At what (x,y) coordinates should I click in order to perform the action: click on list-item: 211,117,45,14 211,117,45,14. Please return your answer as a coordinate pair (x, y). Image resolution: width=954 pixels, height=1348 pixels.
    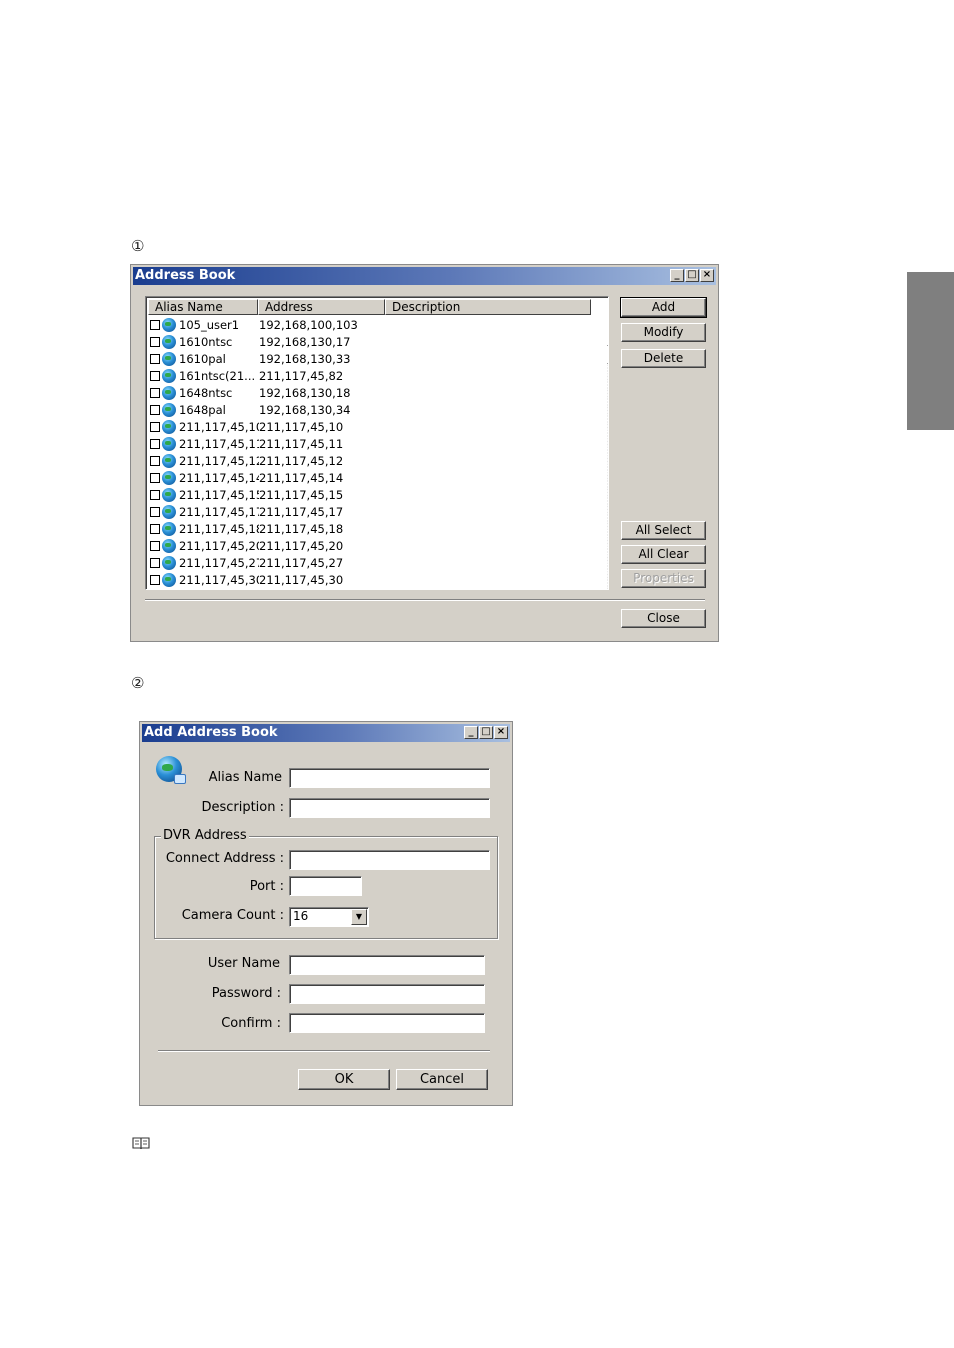
    Looking at the image, I should click on (369, 477).